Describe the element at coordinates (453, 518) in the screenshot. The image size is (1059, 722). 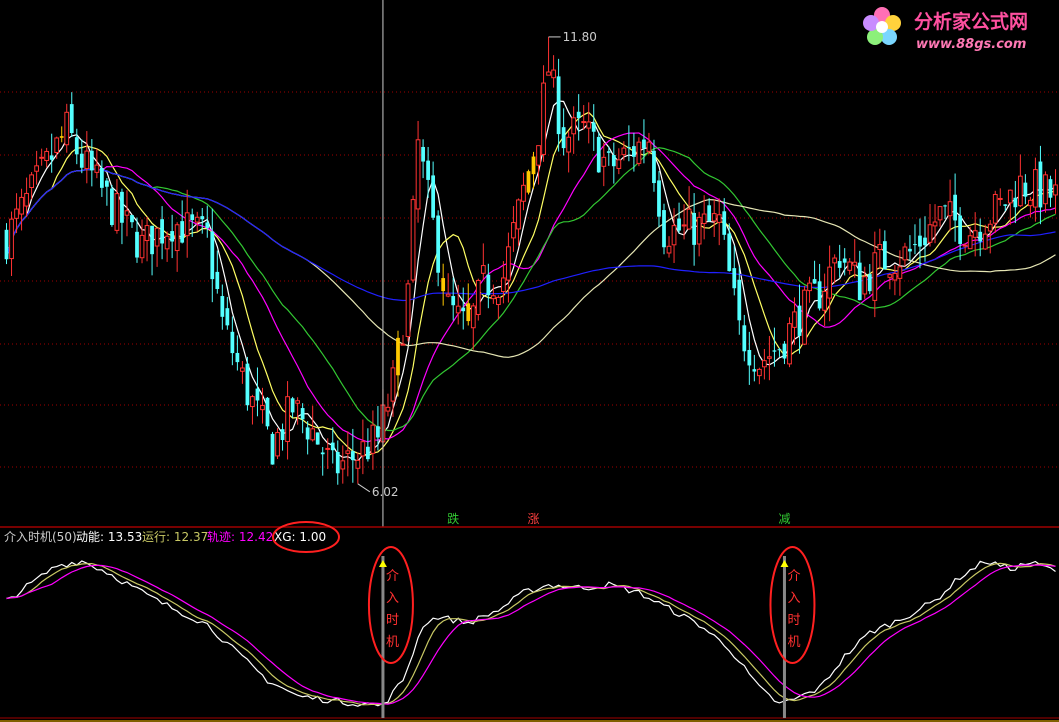
I see `event-marker: 跌` at that location.